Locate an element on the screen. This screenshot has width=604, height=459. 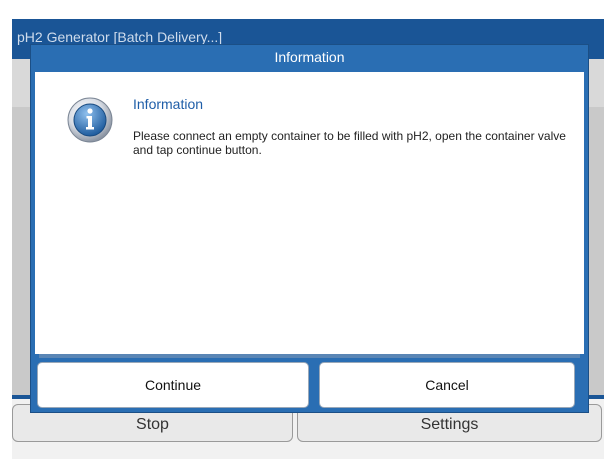
dialog-title: Information is located at coordinates (309, 57).